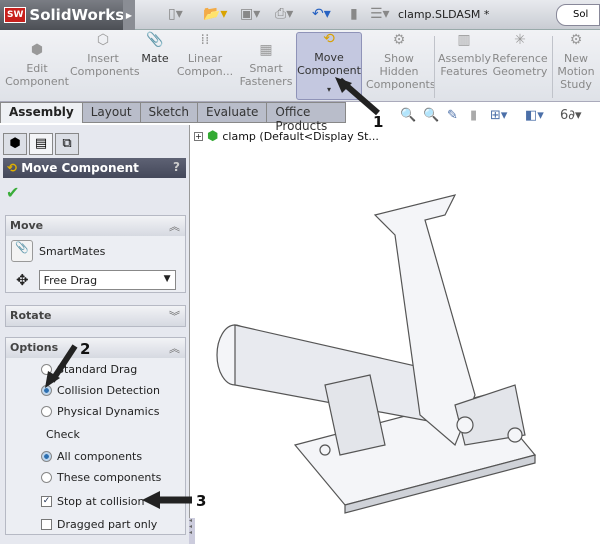  I want to click on menu-expand-icon: ▶, so click(129, 15).